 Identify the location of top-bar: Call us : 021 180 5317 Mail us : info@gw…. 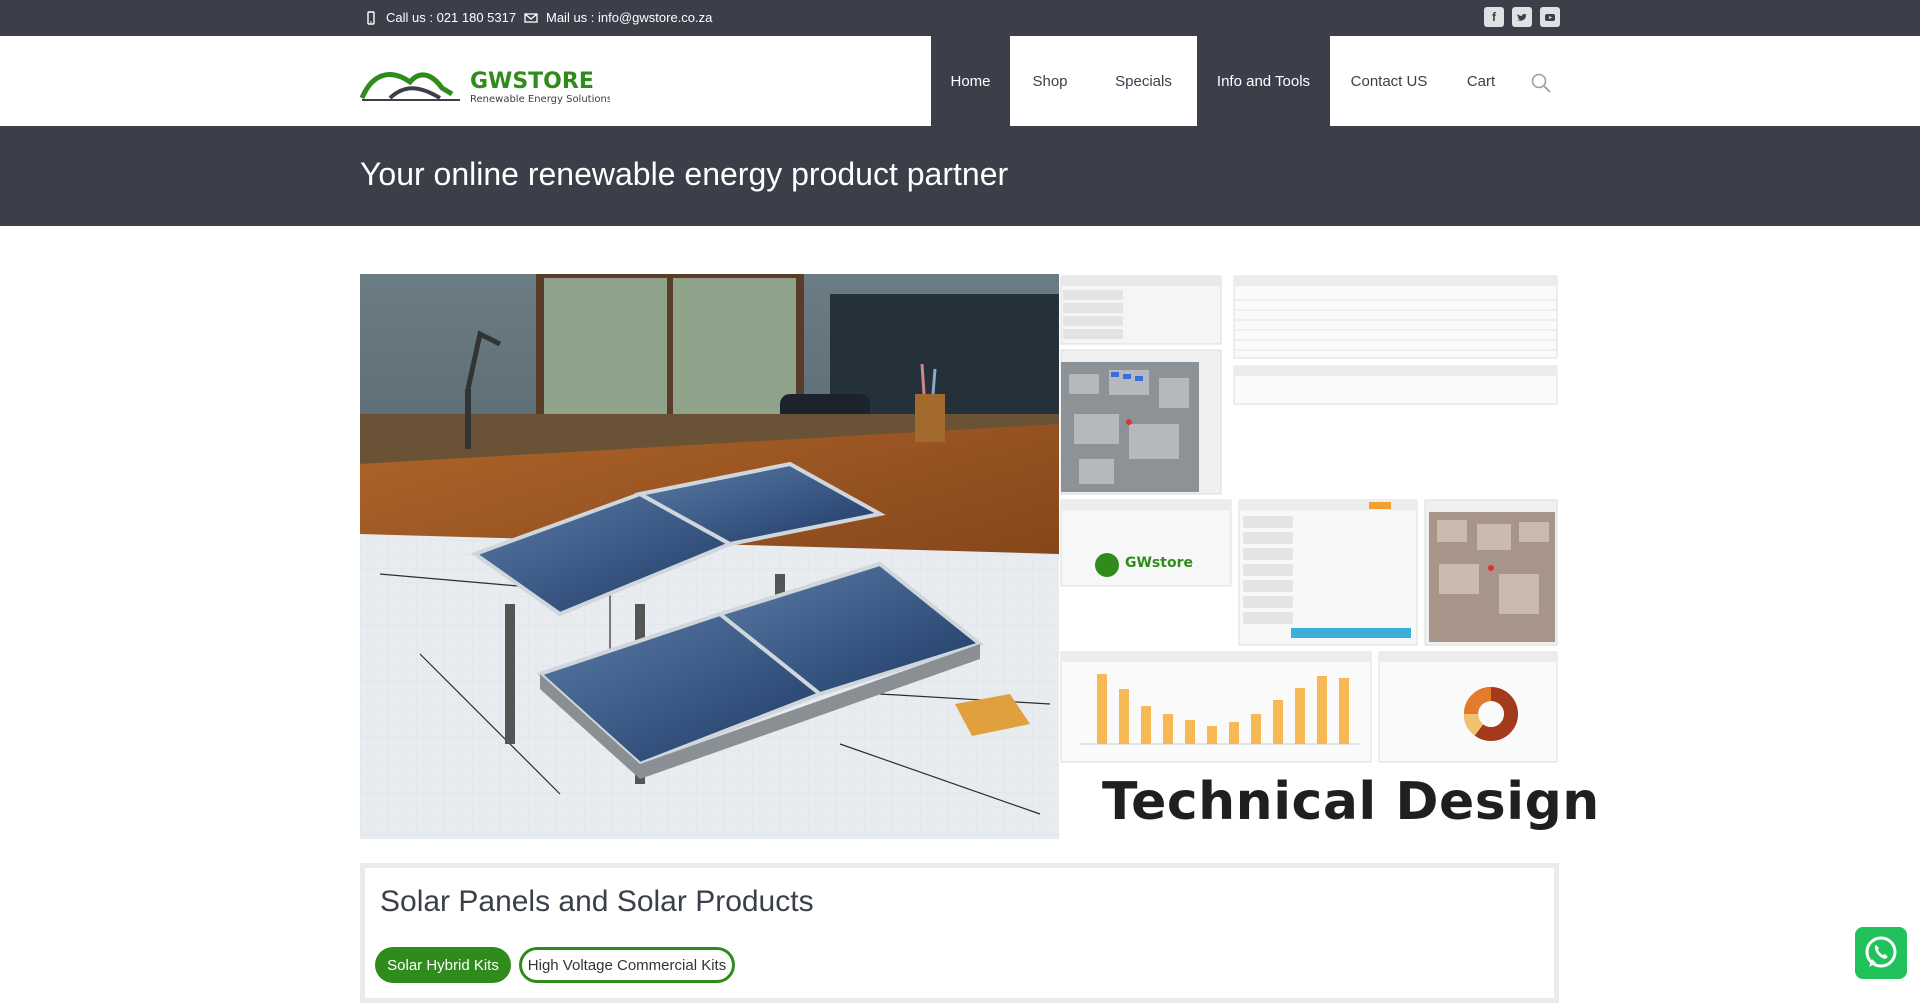
(960, 18).